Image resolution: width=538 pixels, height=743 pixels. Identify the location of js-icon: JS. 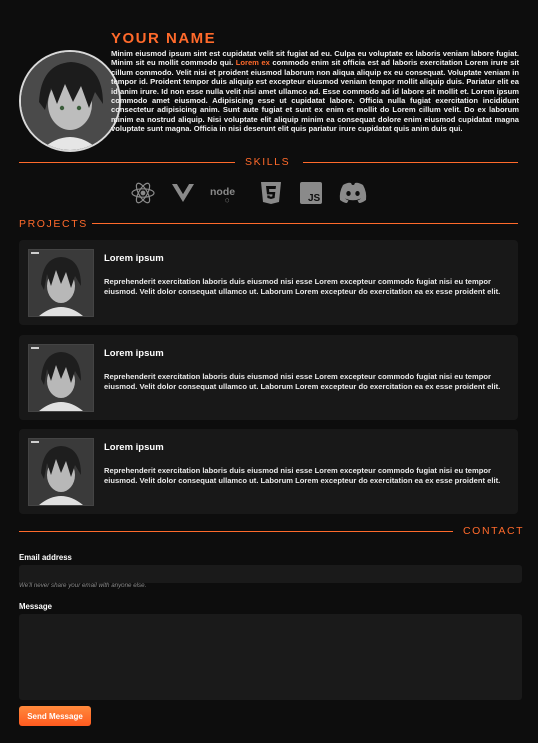
(311, 193).